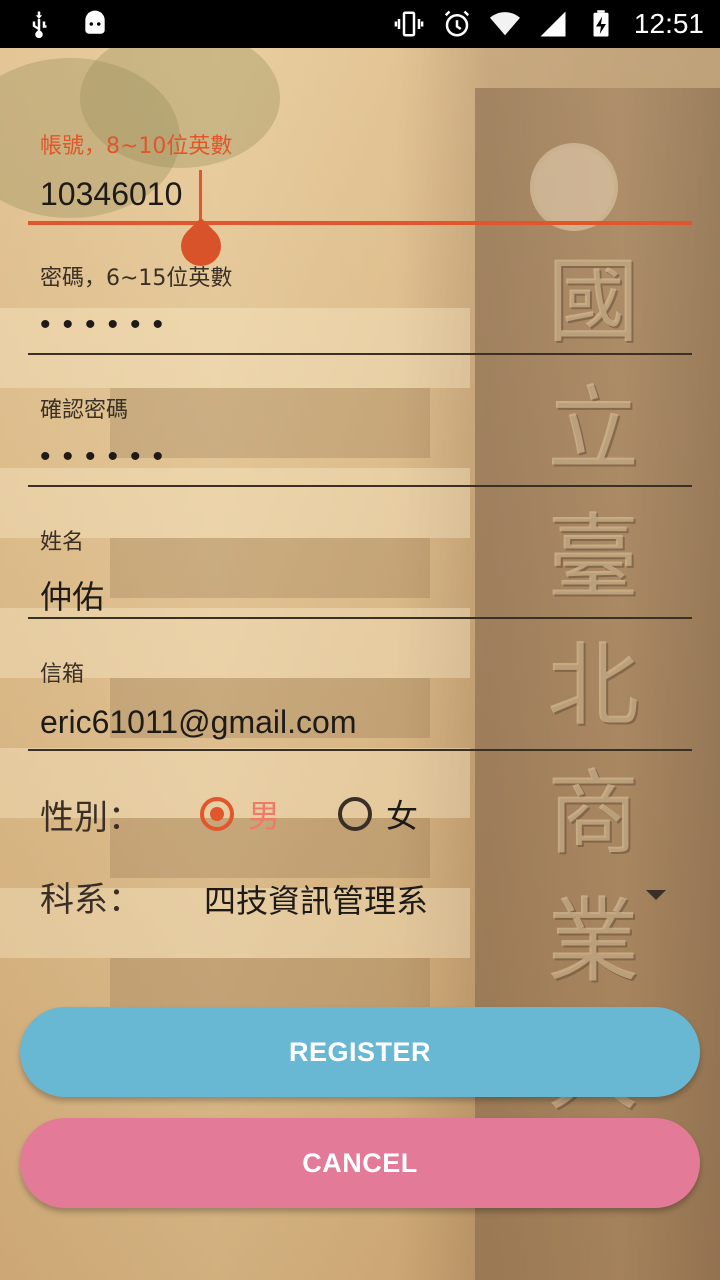  I want to click on confirm-password-input: ••••••, so click(107, 457).